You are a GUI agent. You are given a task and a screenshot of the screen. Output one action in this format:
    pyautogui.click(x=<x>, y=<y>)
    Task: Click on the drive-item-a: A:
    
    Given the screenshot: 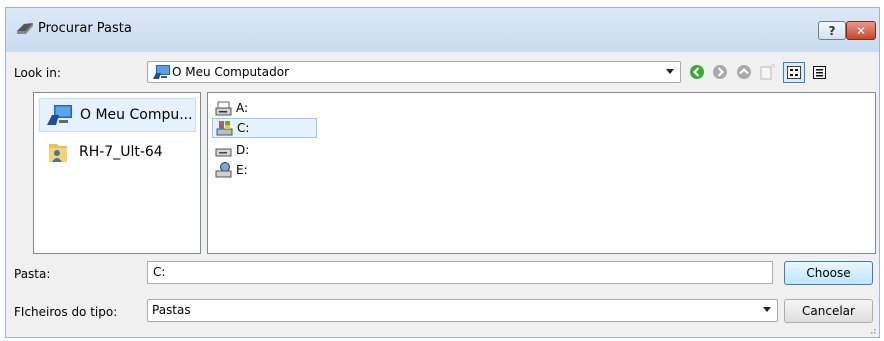 What is the action you would take?
    pyautogui.click(x=230, y=108)
    